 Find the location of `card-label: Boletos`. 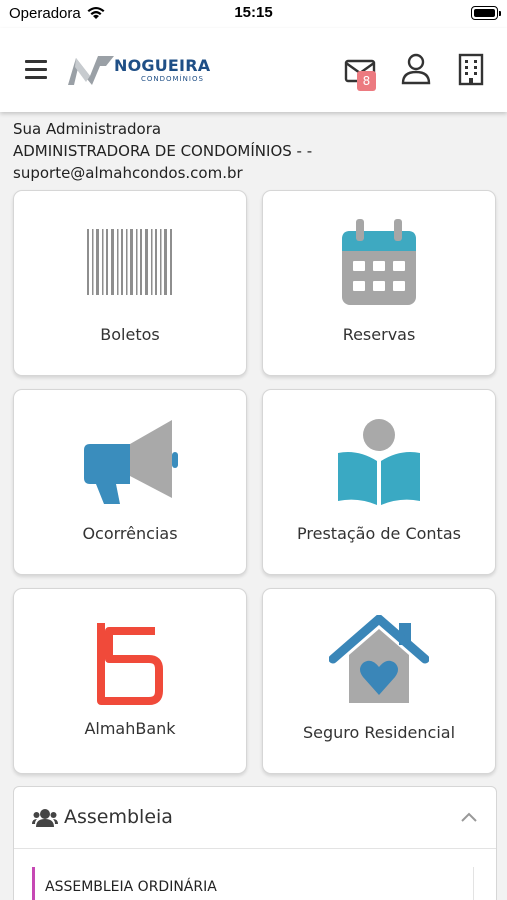

card-label: Boletos is located at coordinates (130, 334).